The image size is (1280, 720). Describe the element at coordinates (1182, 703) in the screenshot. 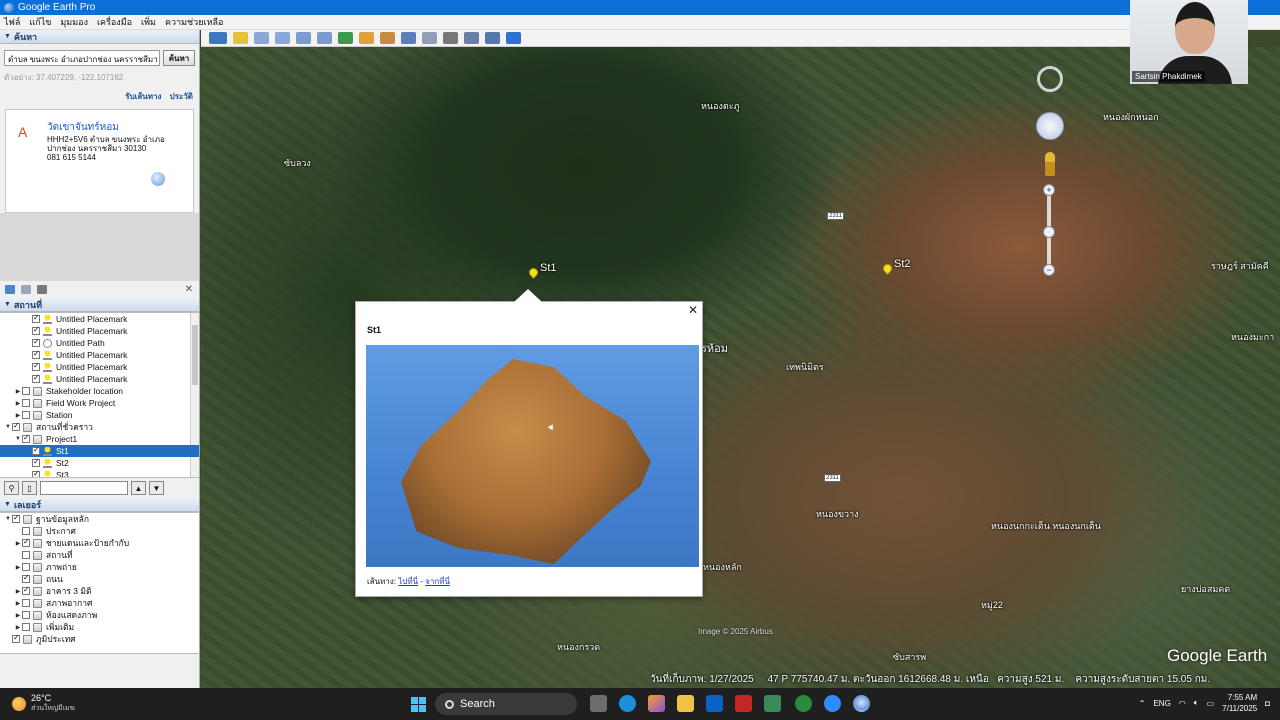

I see `wifi-icon: ◠` at that location.